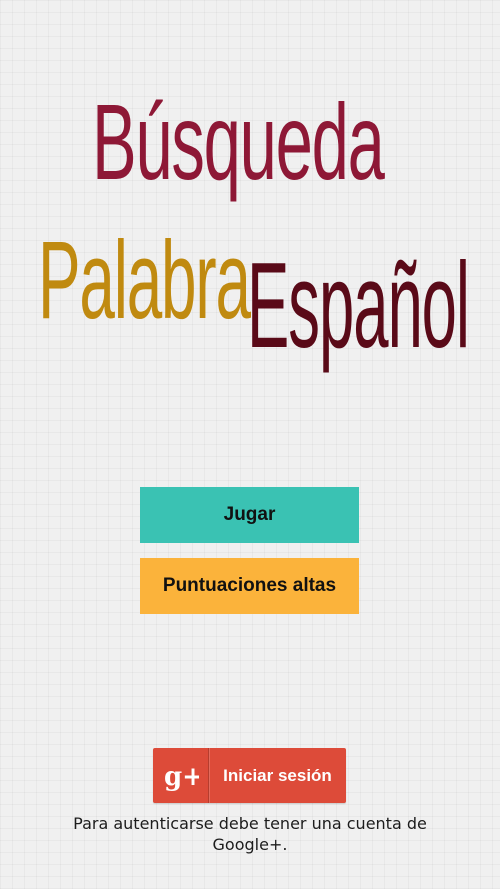 The width and height of the screenshot is (500, 889). Describe the element at coordinates (358, 305) in the screenshot. I see `title-espanol: Español` at that location.